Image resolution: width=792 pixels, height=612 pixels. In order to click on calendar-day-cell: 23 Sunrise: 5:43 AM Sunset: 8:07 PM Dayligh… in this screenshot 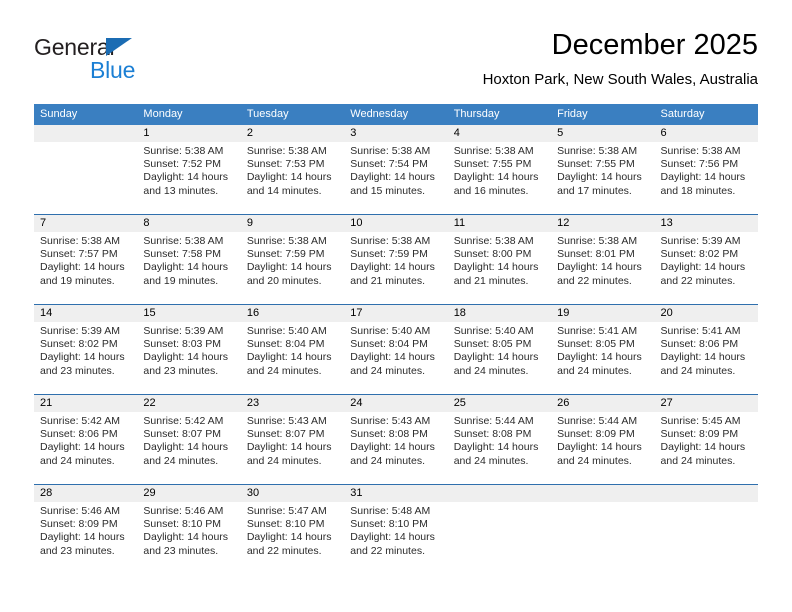, I will do `click(292, 439)`.